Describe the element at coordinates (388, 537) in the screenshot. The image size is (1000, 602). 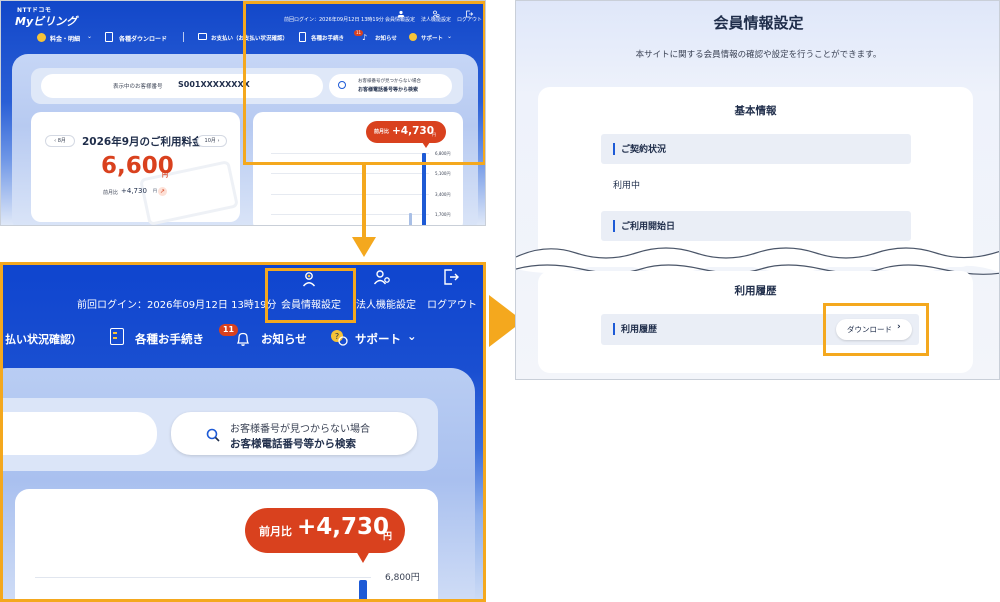
I see `chart-bubble-yen: 円` at that location.